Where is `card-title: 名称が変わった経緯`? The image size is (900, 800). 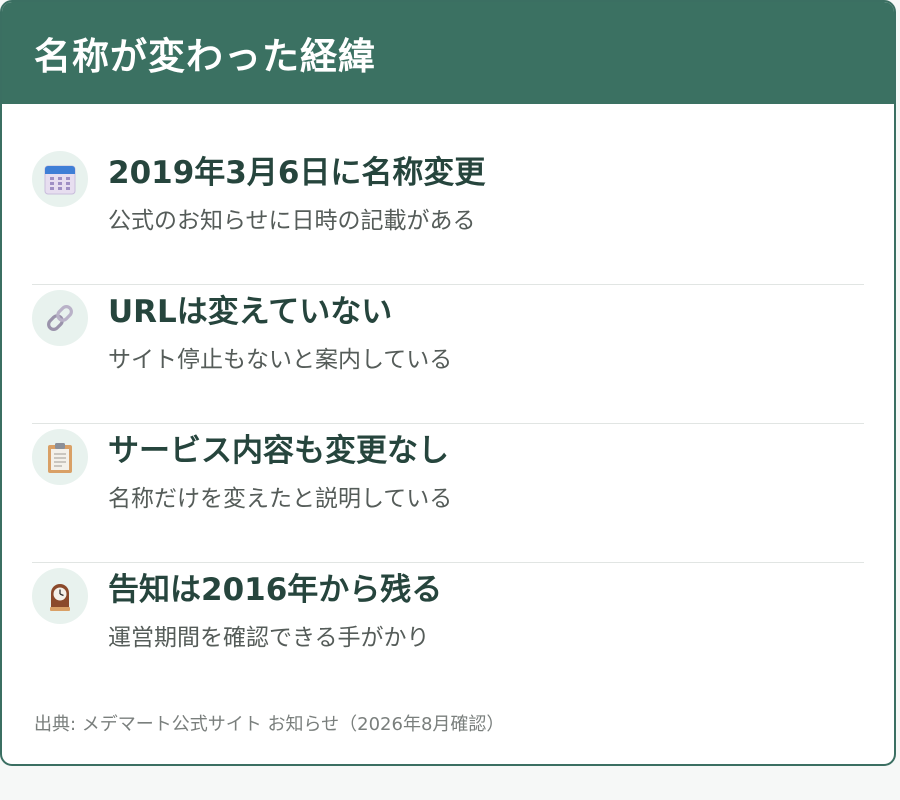 card-title: 名称が変わった経緯 is located at coordinates (205, 56).